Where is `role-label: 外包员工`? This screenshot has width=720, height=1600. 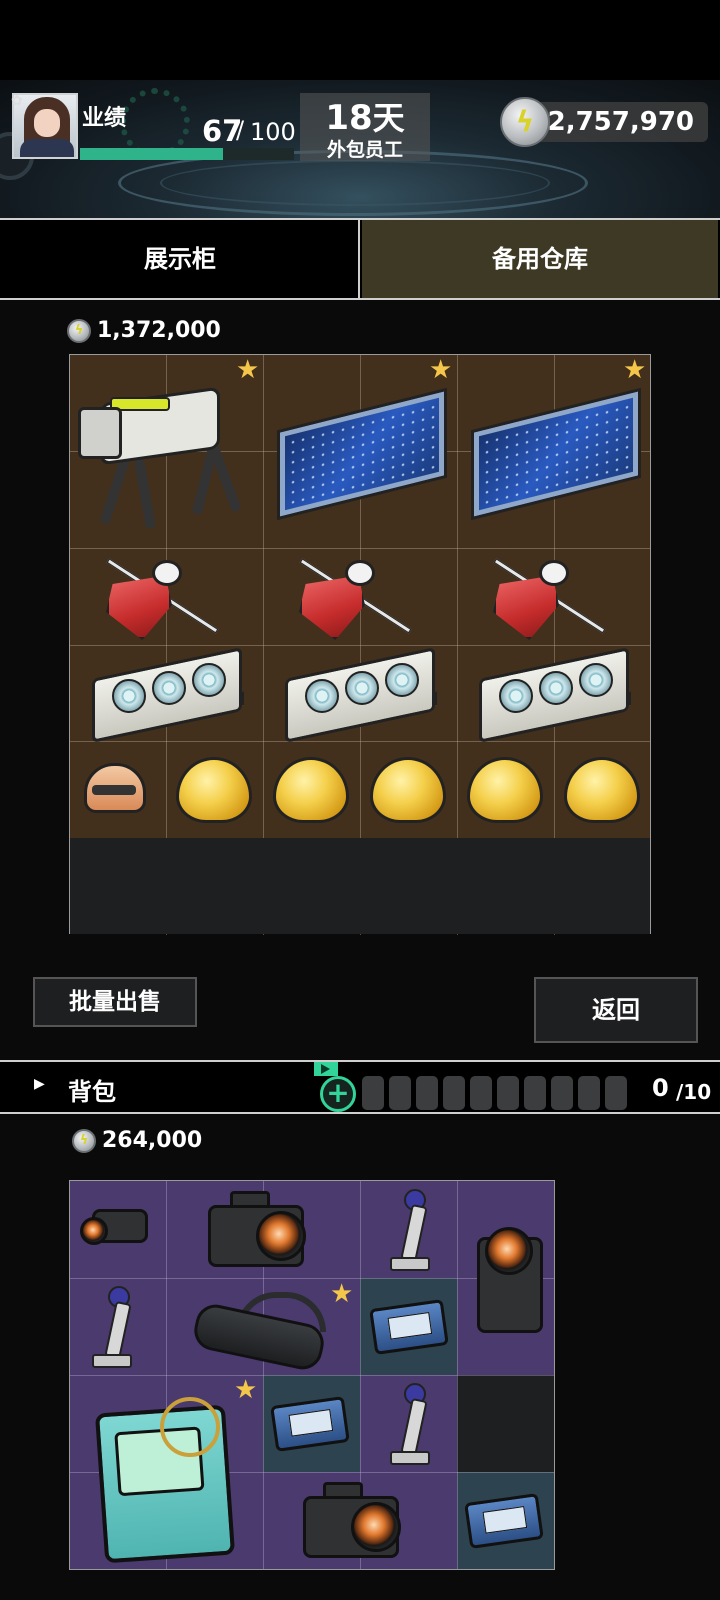 role-label: 外包员工 is located at coordinates (364, 150).